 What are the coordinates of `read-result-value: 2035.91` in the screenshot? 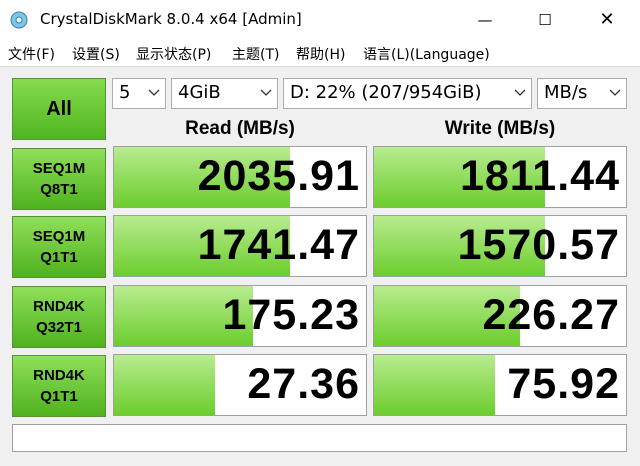 It's located at (278, 176).